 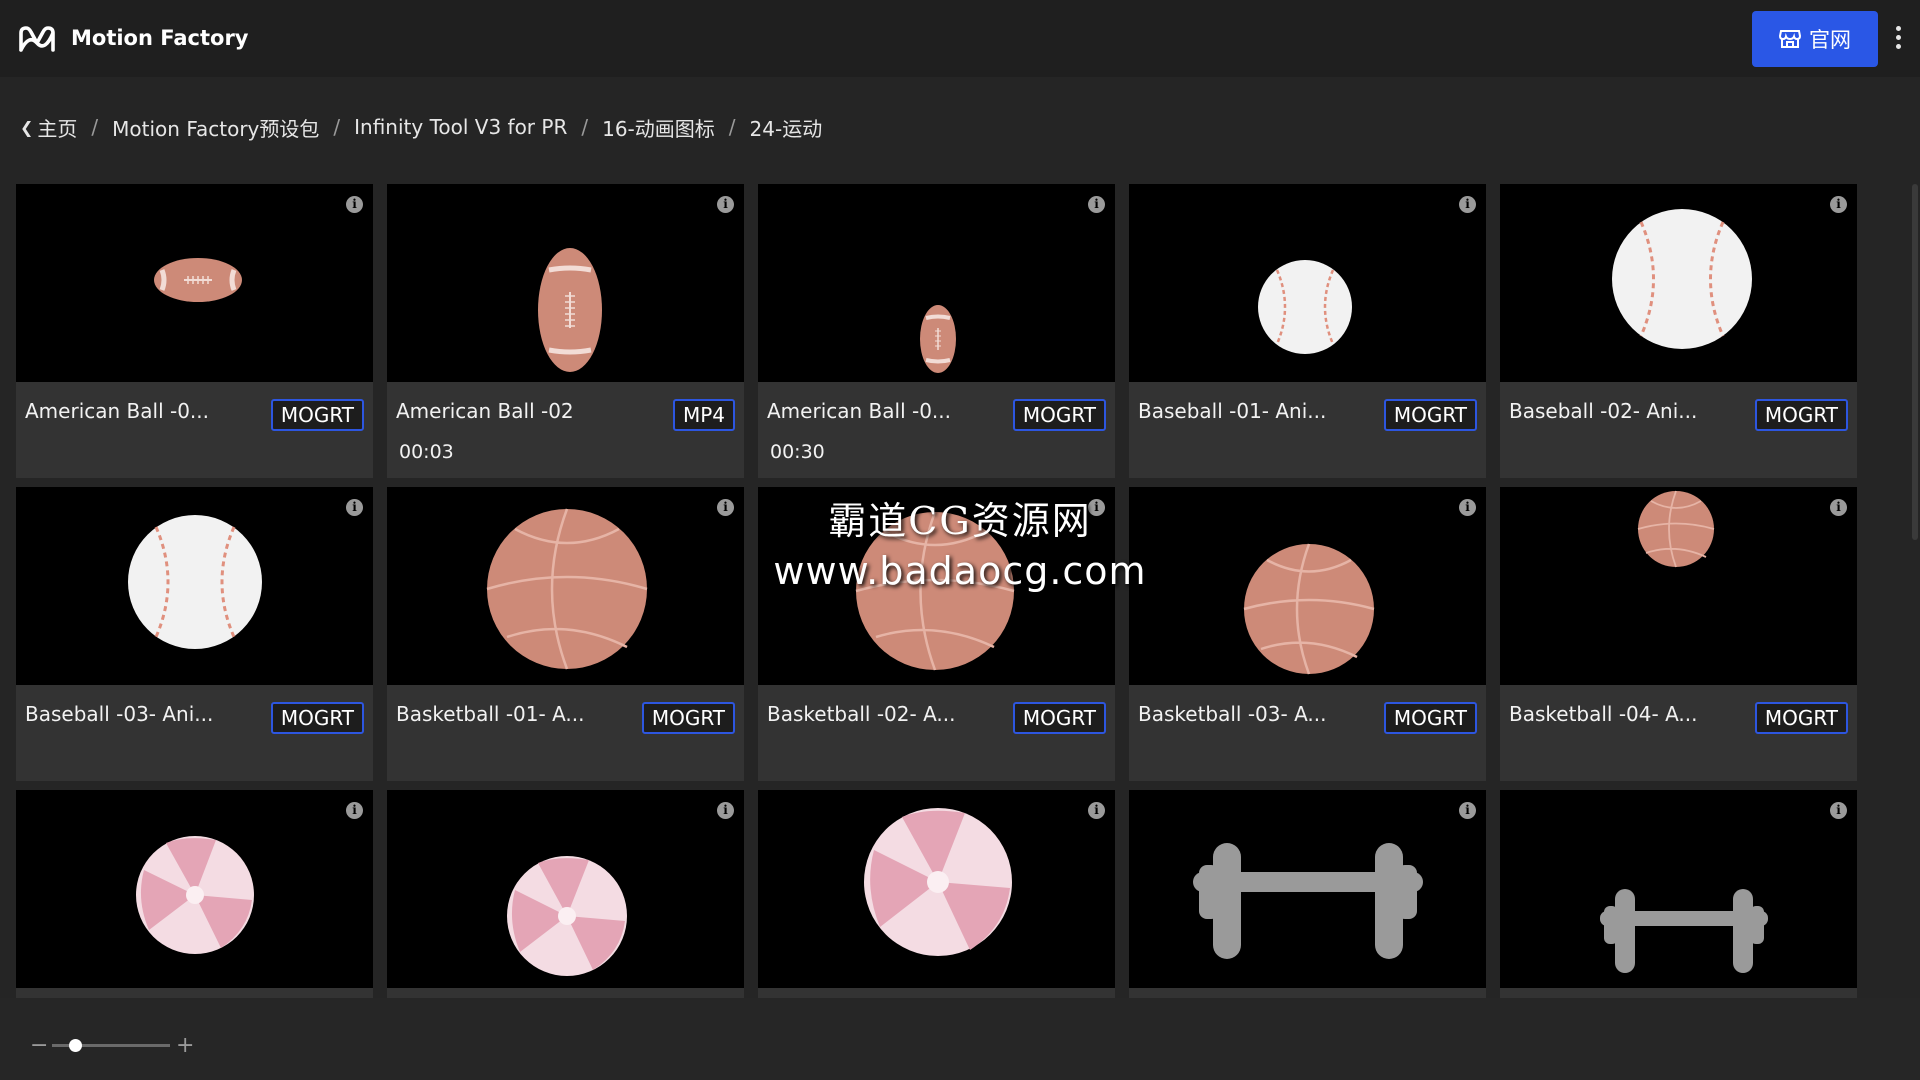 What do you see at coordinates (797, 452) in the screenshot?
I see `card-duration: 00:30` at bounding box center [797, 452].